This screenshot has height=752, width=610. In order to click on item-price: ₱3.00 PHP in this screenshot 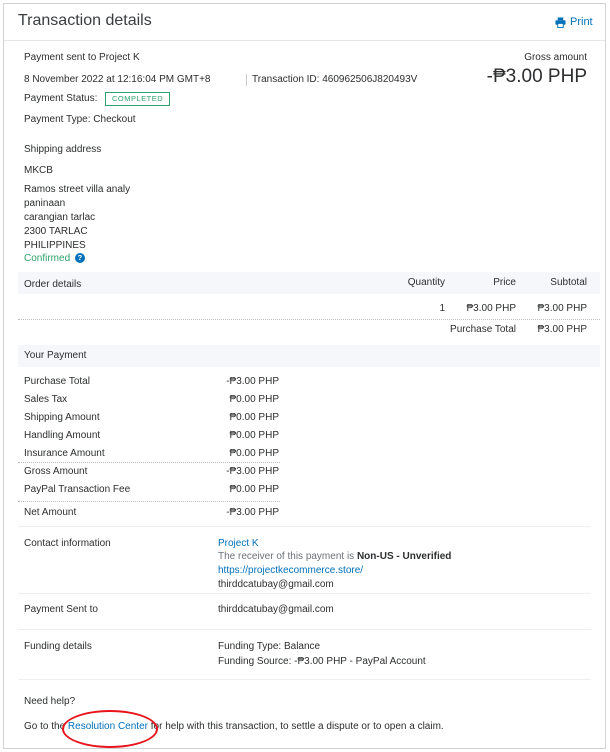, I will do `click(491, 308)`.